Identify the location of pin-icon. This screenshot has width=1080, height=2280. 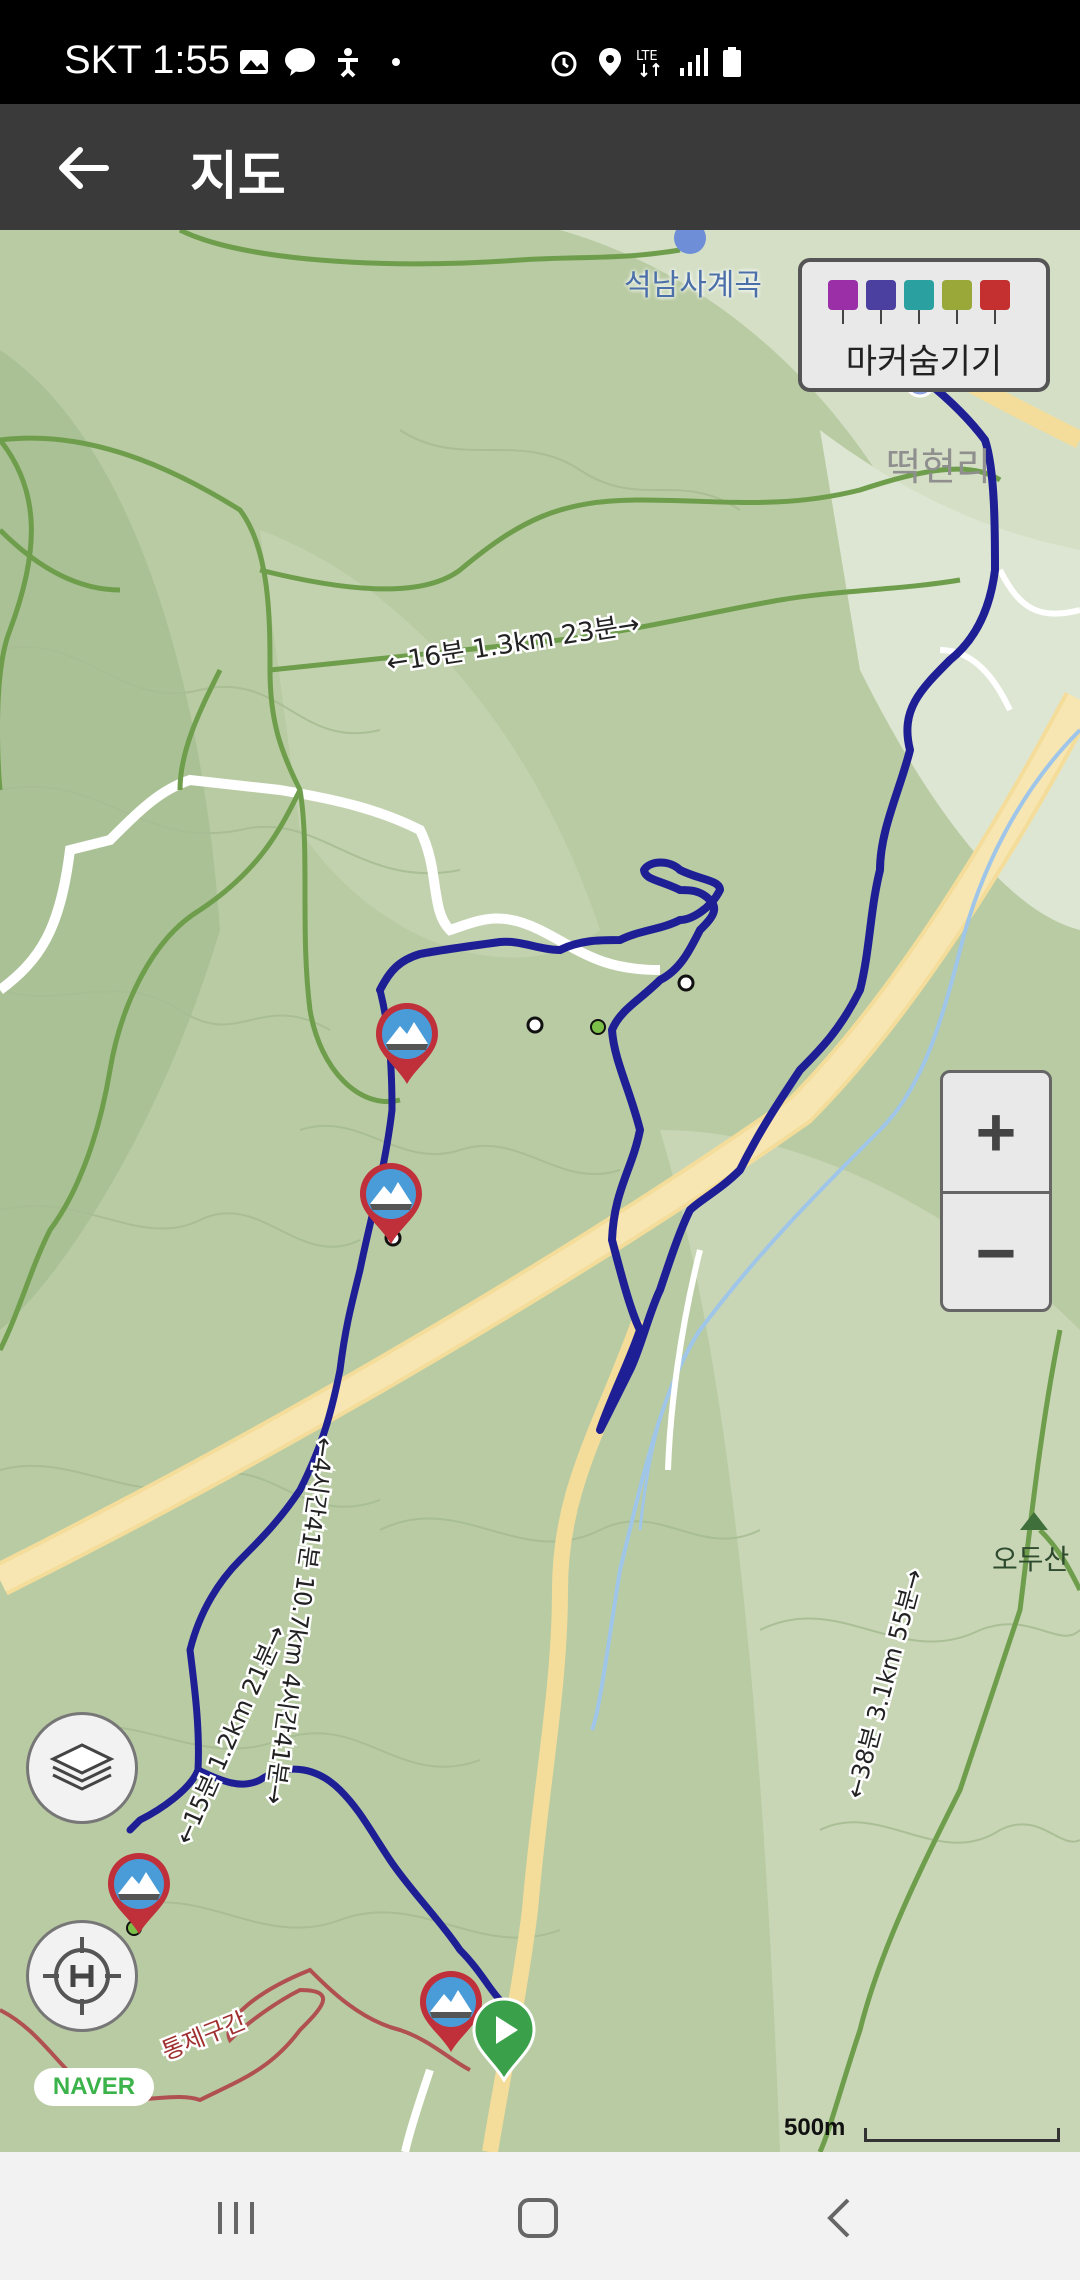
(919, 302).